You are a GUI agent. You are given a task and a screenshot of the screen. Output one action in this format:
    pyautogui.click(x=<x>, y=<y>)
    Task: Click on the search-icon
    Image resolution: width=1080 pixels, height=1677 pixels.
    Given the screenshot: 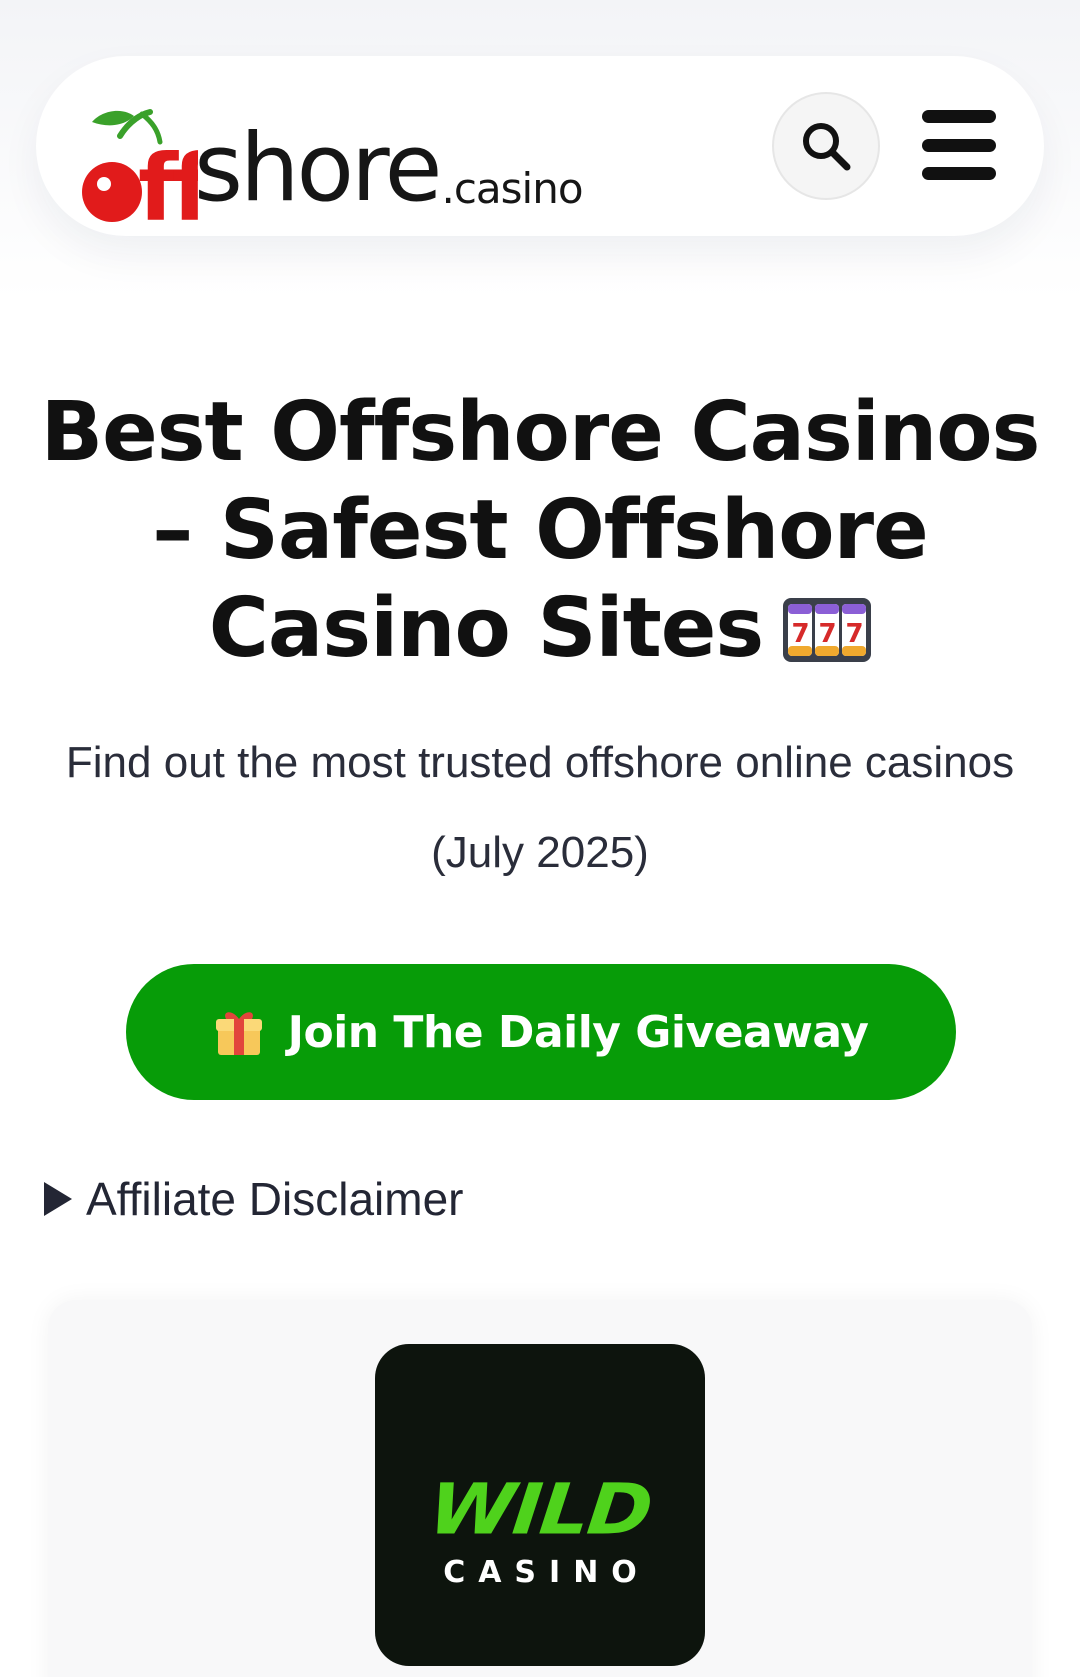 What is the action you would take?
    pyautogui.click(x=827, y=147)
    